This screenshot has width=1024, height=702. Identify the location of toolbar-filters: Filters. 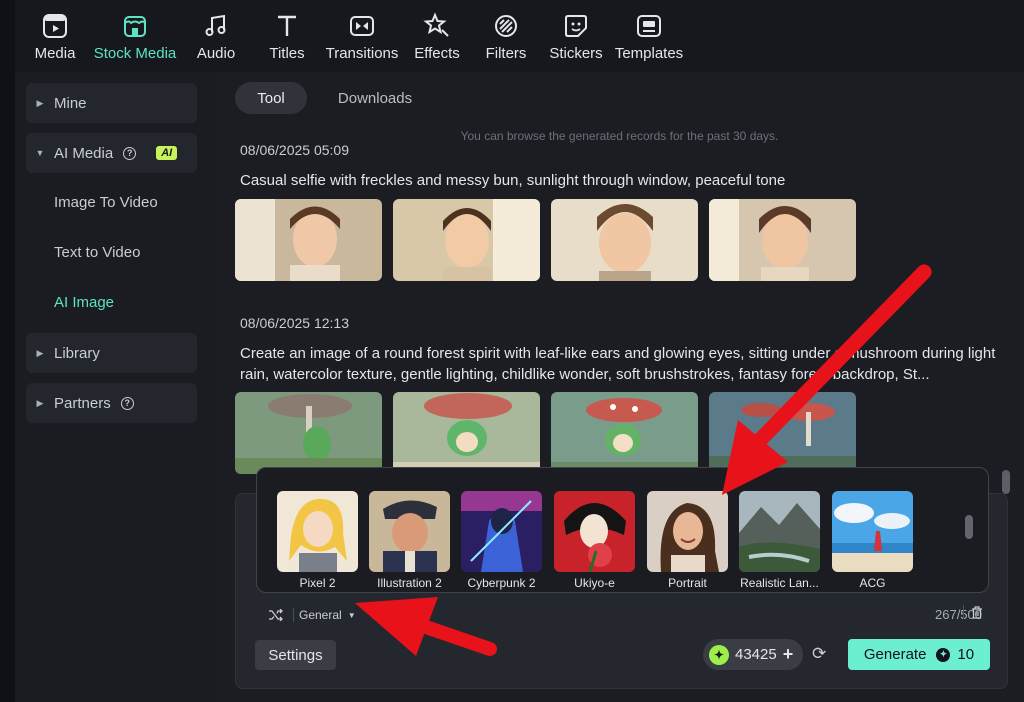
(506, 36).